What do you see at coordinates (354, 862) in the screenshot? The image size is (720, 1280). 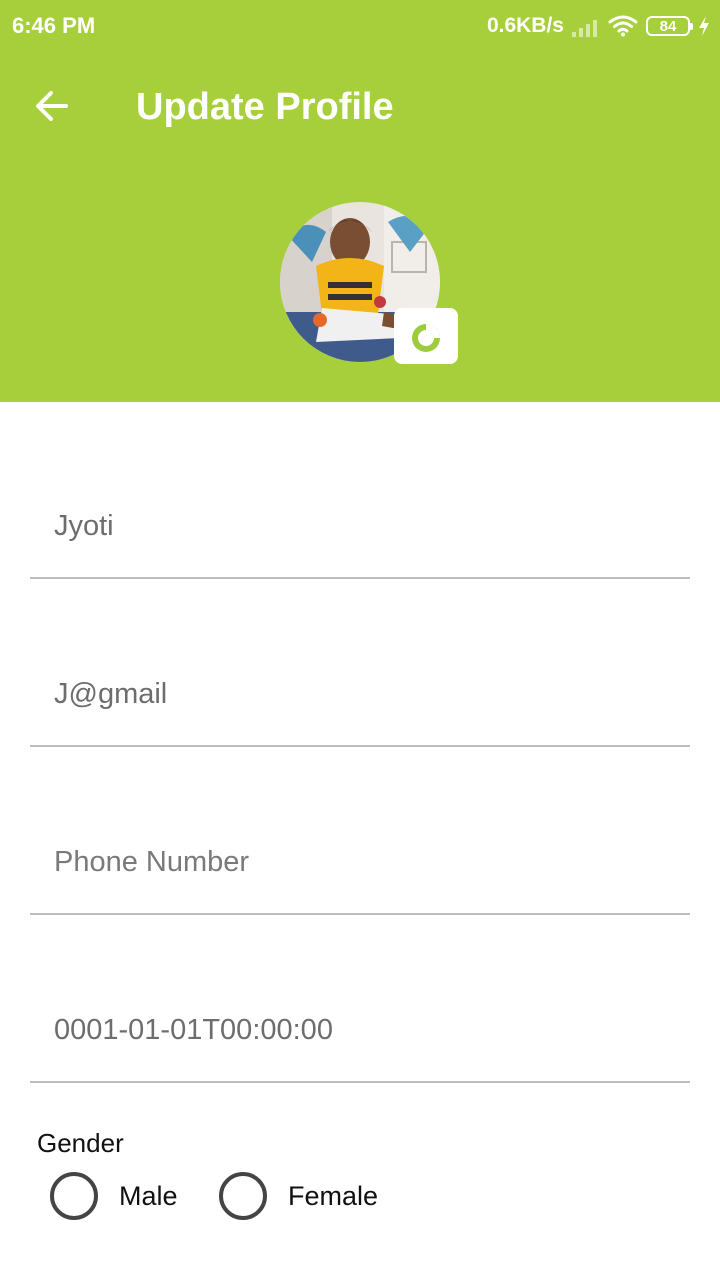 I see `phone-input` at bounding box center [354, 862].